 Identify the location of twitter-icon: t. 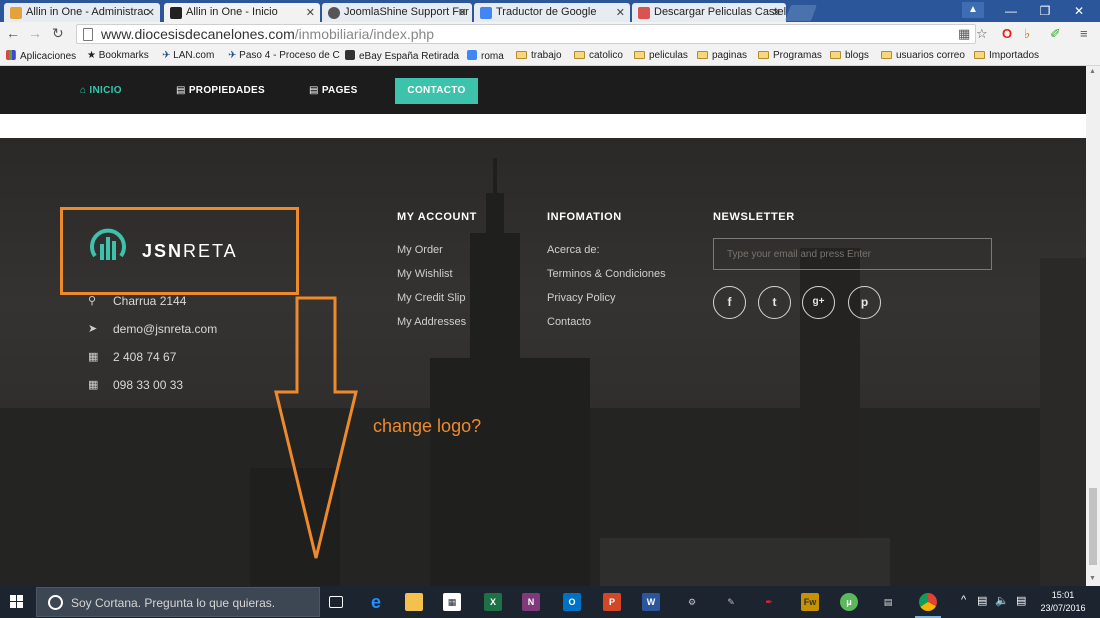
(774, 302).